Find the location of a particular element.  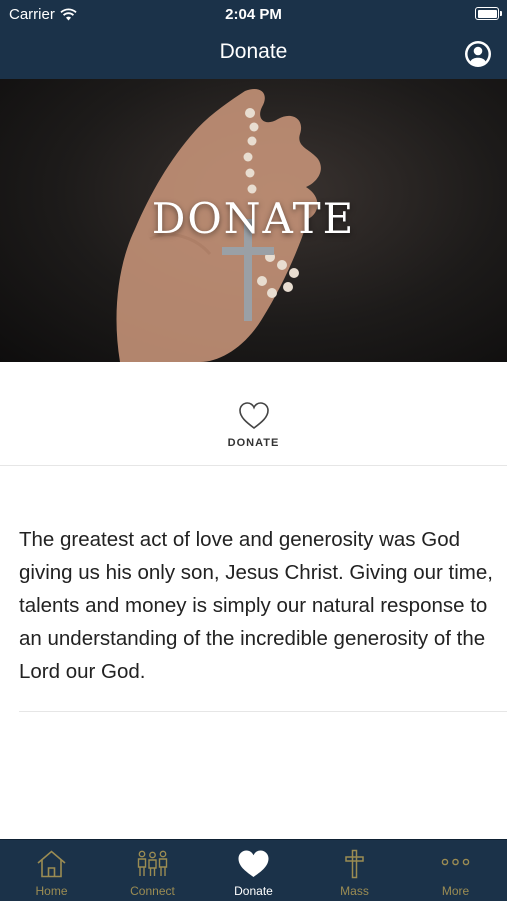

more-icon is located at coordinates (455, 862).